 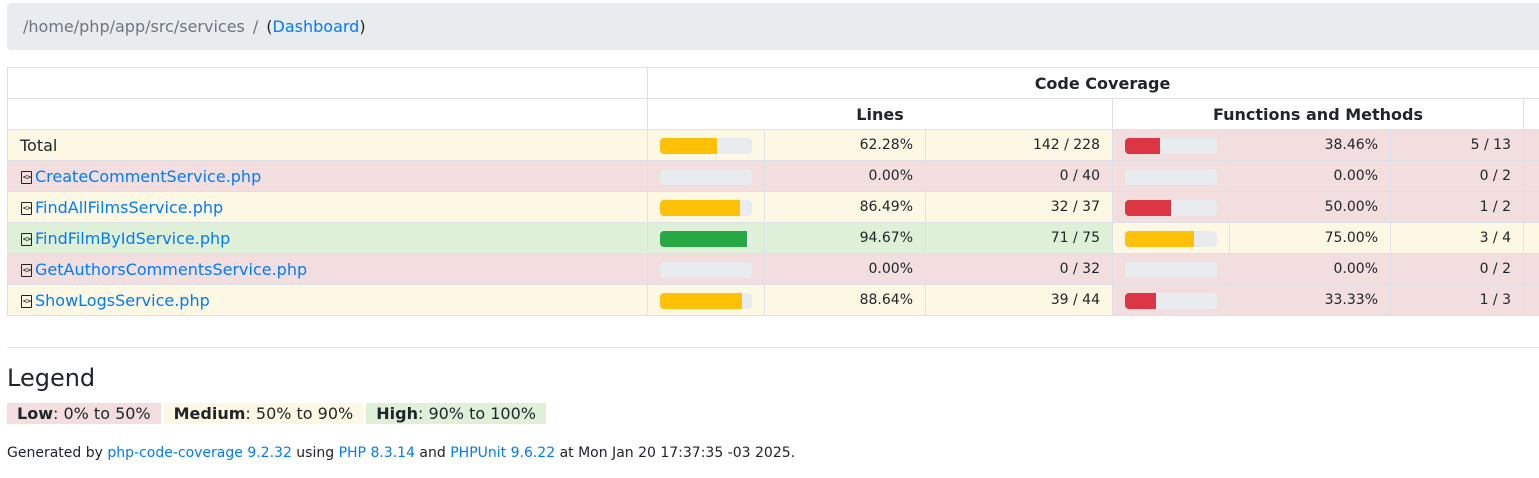 What do you see at coordinates (1318, 114) in the screenshot?
I see `header-functions-methods: Functions and Methods` at bounding box center [1318, 114].